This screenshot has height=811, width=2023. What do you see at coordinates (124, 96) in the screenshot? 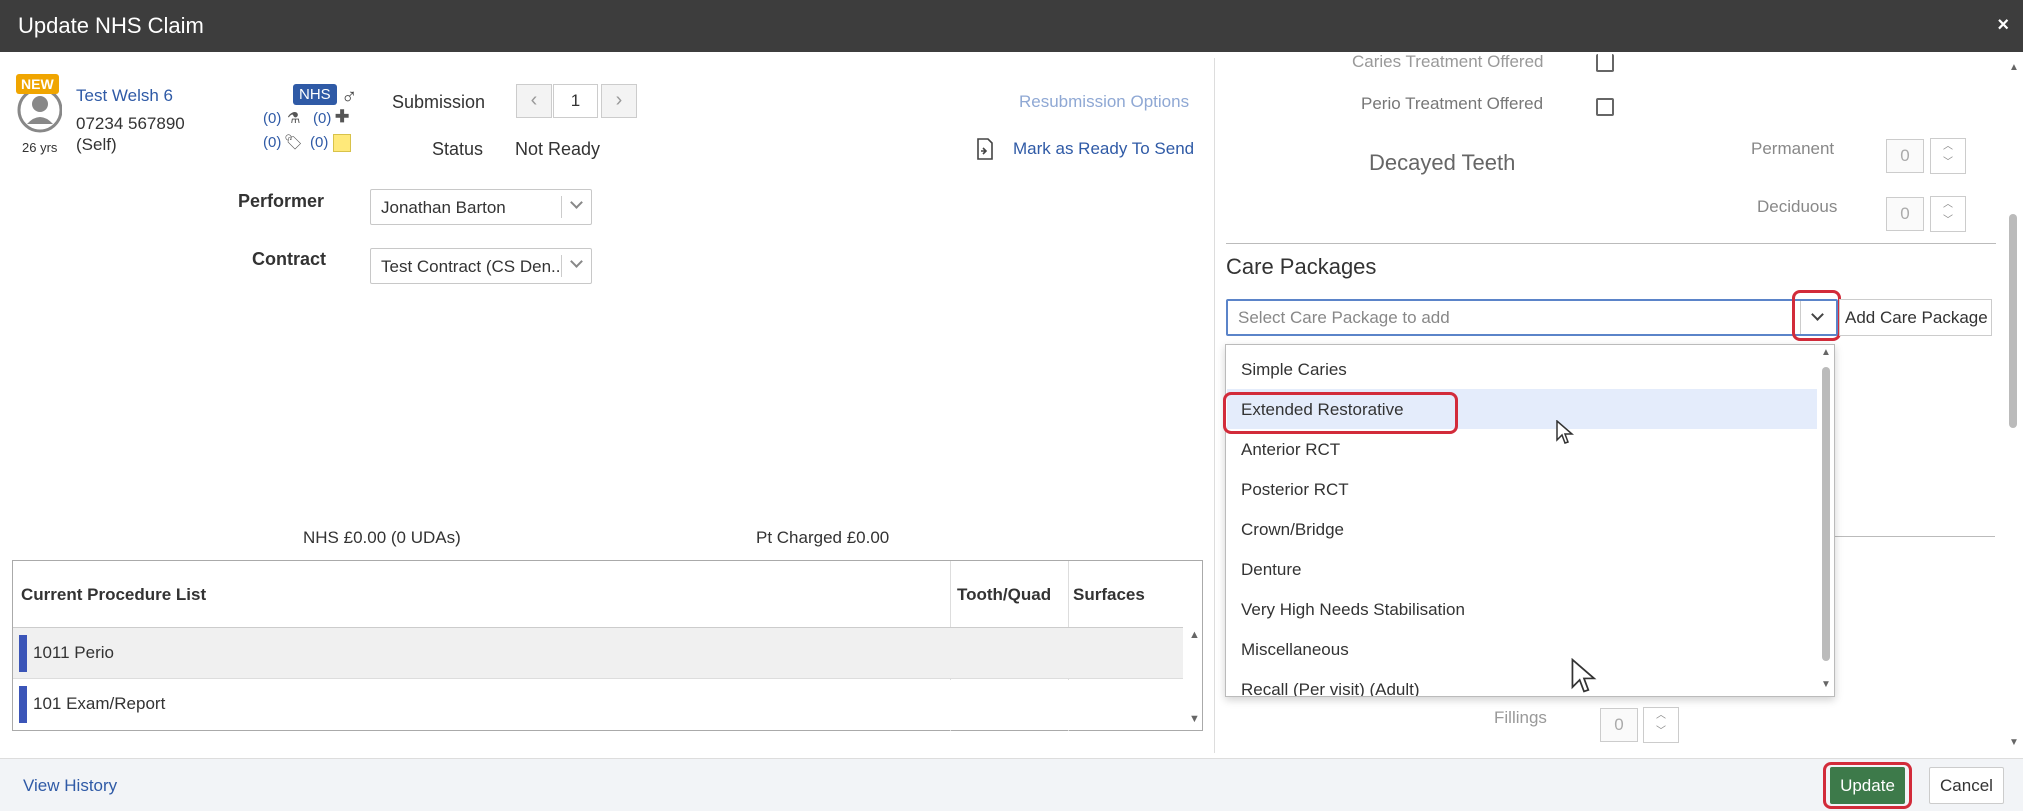
I see `patient-name-link: Test Welsh 6` at bounding box center [124, 96].